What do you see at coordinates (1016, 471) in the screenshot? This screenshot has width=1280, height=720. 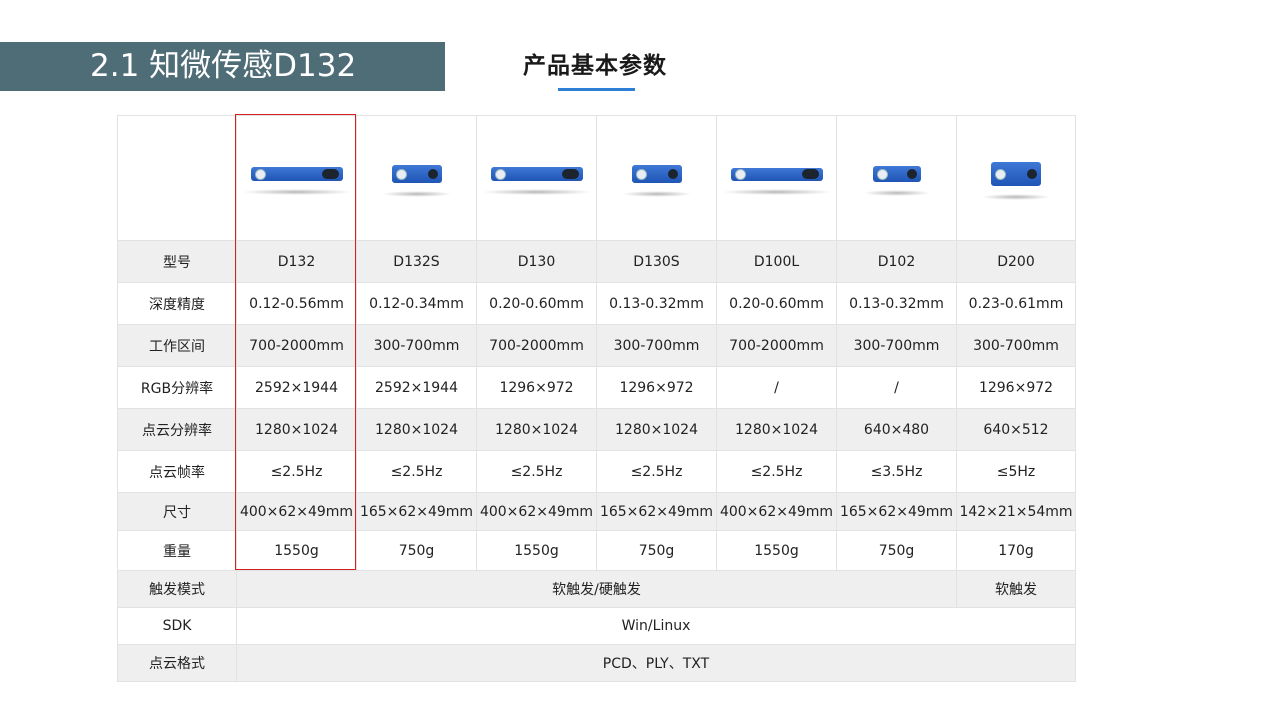 I see `spec-cell: ≤5Hz` at bounding box center [1016, 471].